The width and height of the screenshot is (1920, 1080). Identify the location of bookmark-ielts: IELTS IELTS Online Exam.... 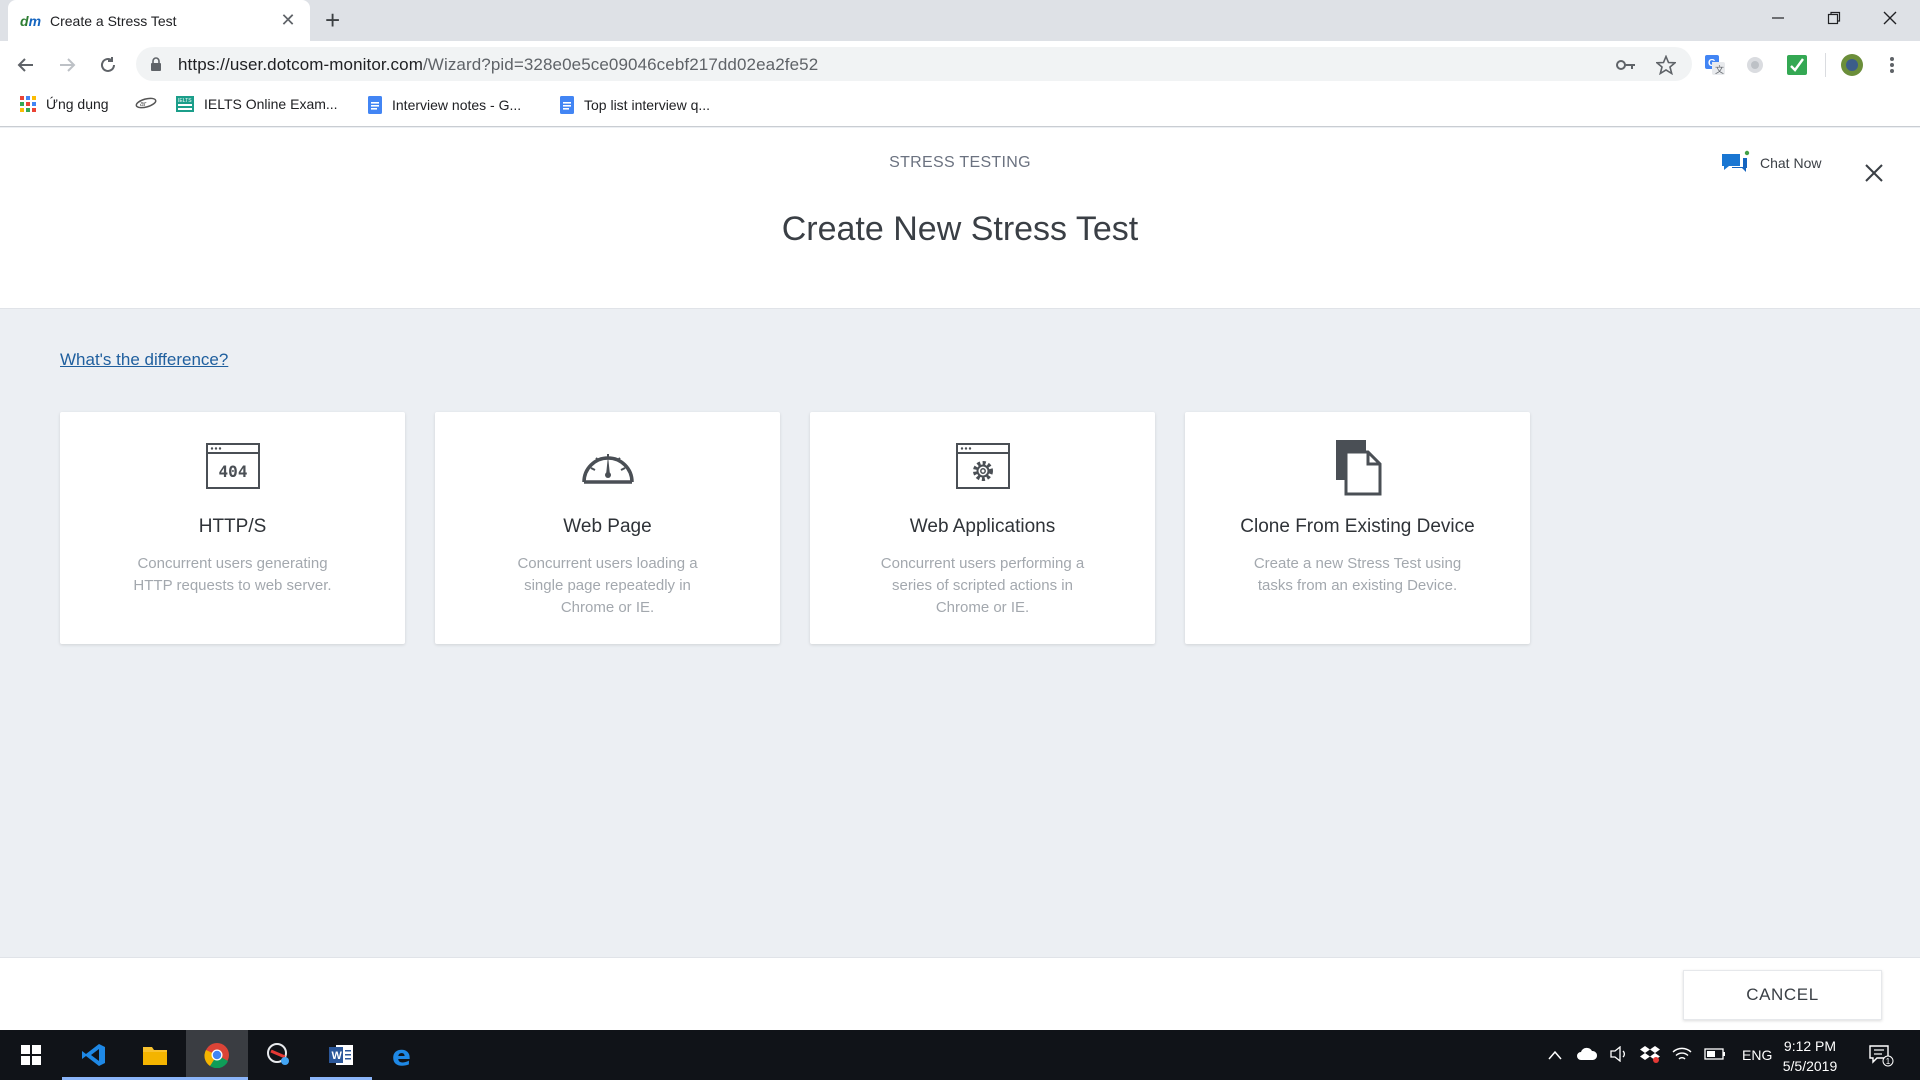
(257, 104).